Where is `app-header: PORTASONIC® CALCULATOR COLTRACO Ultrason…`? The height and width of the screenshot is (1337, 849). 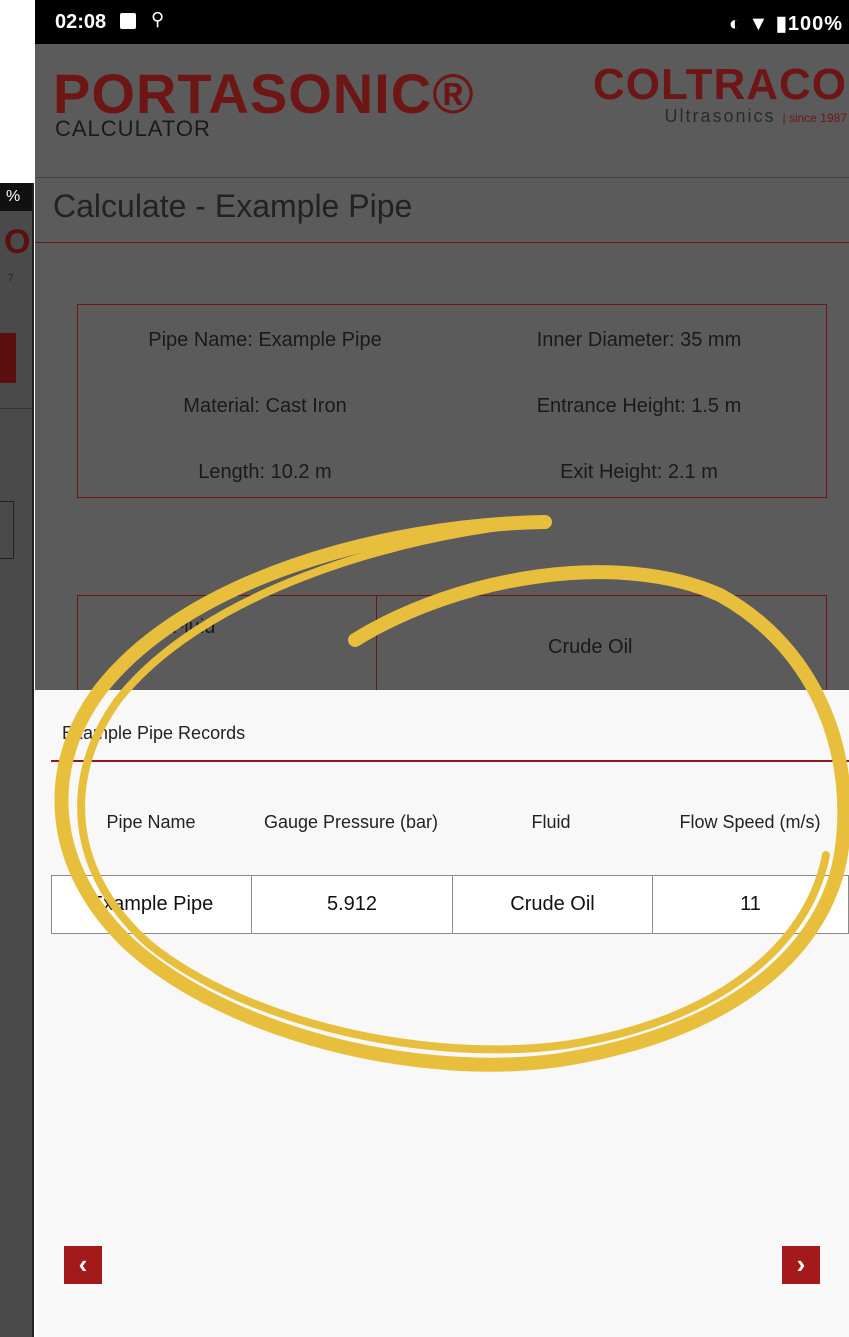 app-header: PORTASONIC® CALCULATOR COLTRACO Ultrason… is located at coordinates (442, 110).